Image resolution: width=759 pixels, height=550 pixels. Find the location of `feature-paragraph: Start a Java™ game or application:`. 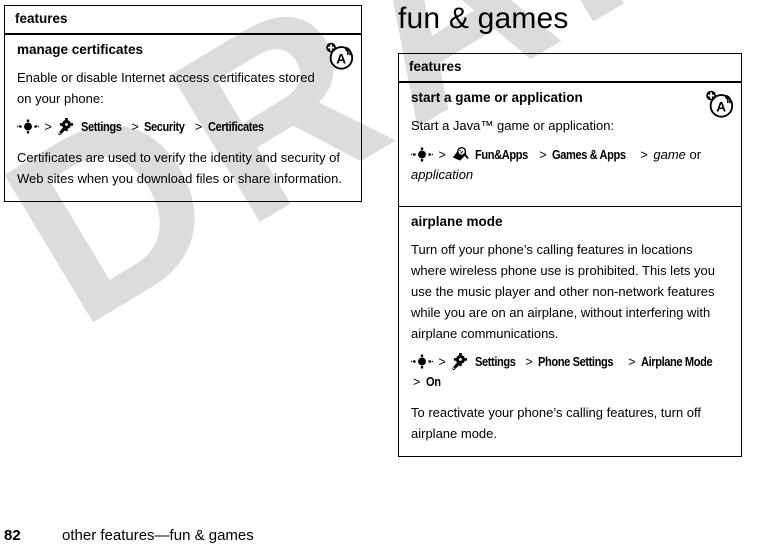

feature-paragraph: Start a Java™ game or application: is located at coordinates (513, 125).